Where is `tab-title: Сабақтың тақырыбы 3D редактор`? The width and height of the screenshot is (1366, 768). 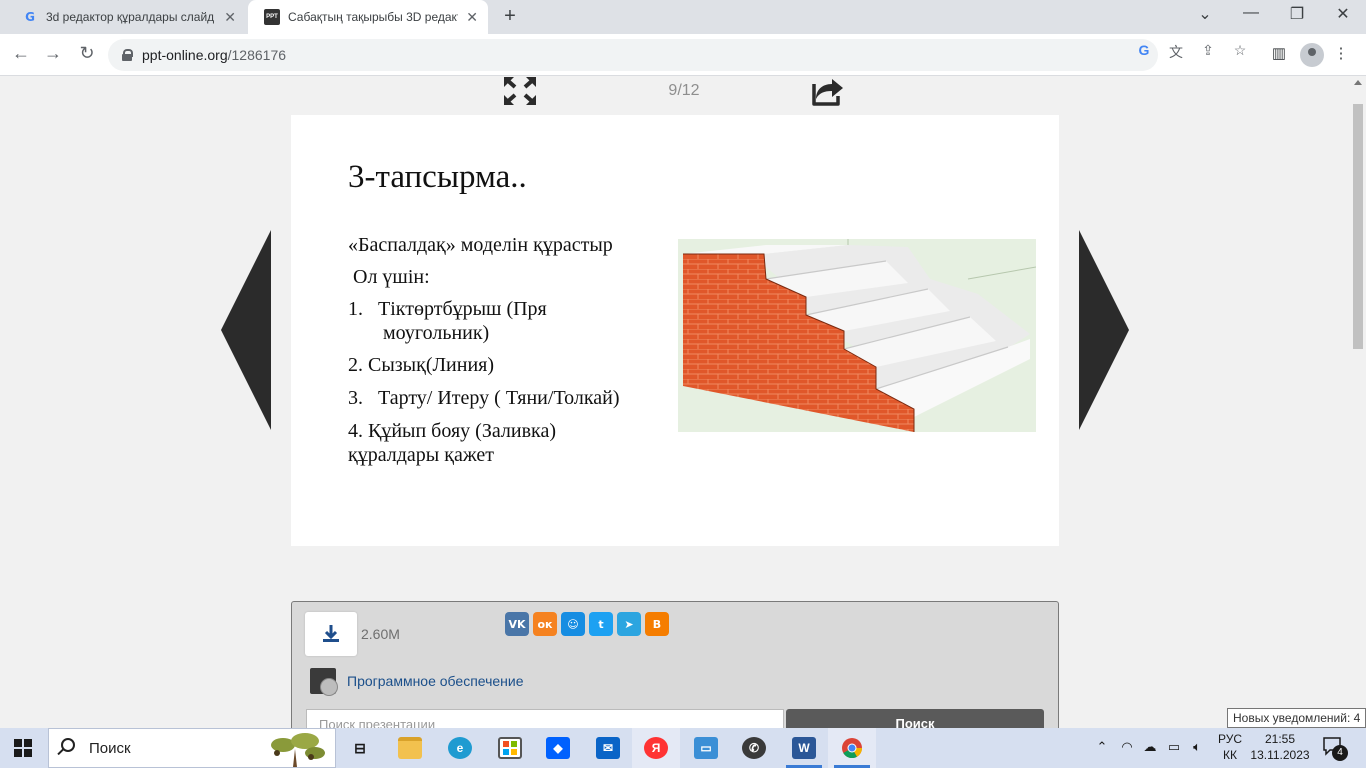 tab-title: Сабақтың тақырыбы 3D редактор is located at coordinates (373, 17).